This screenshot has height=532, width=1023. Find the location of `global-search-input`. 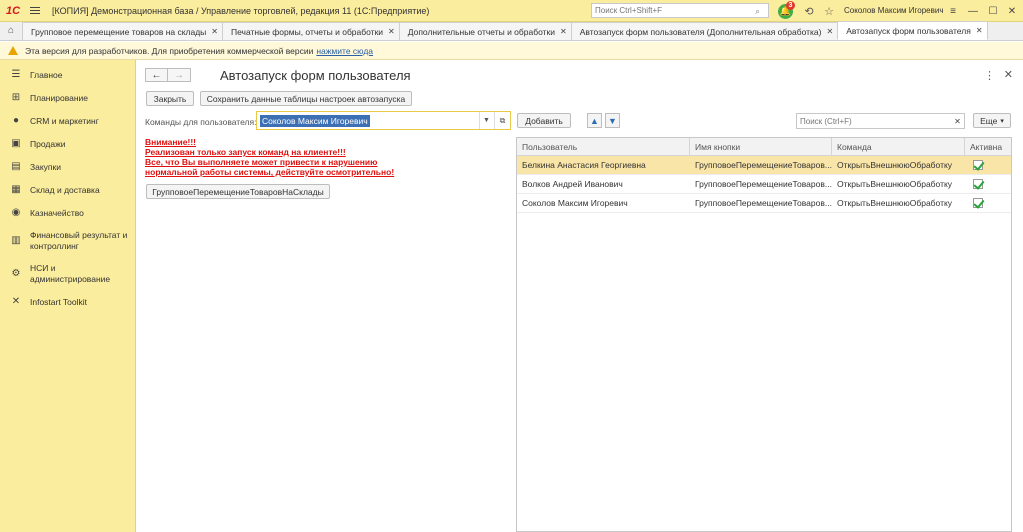

global-search-input is located at coordinates (675, 10).